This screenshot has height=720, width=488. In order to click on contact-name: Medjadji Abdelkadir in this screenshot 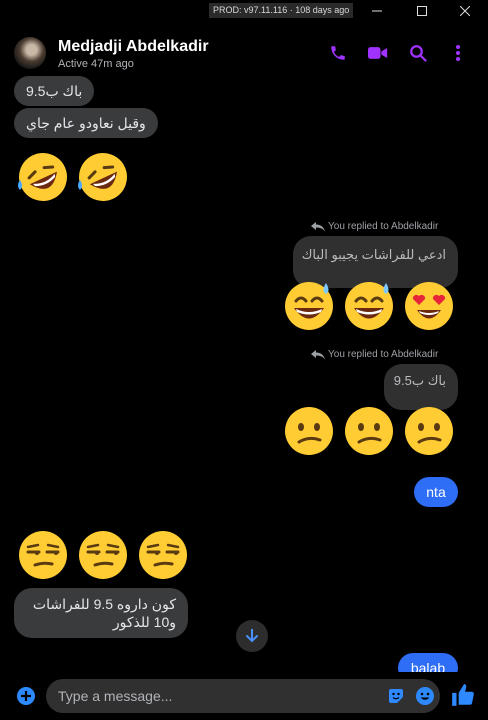, I will do `click(133, 47)`.